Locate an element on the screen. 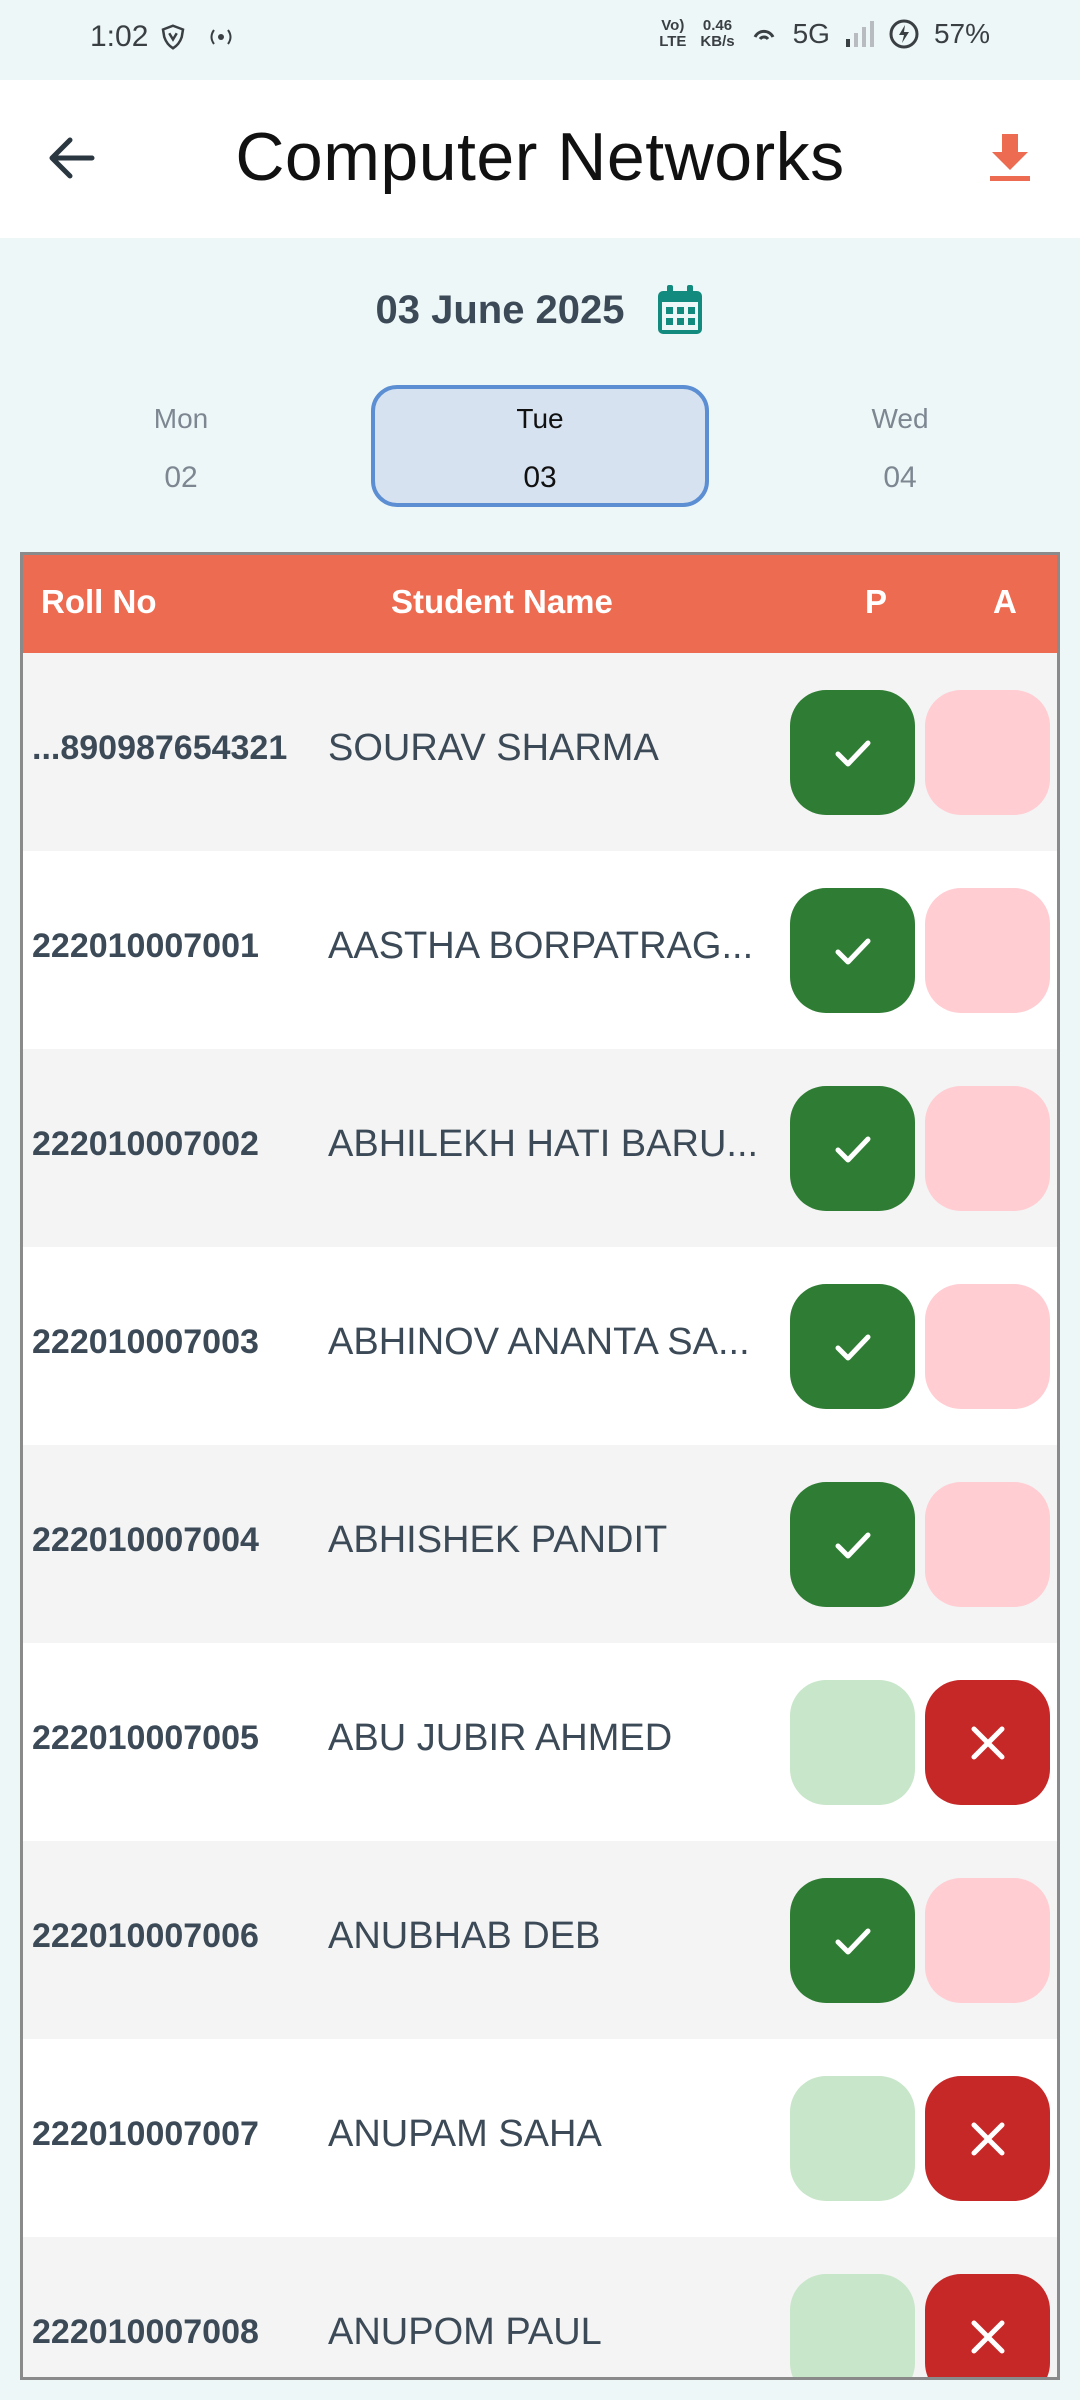  table-row: 222010007008 ANUPOM PAUL is located at coordinates (540, 2307).